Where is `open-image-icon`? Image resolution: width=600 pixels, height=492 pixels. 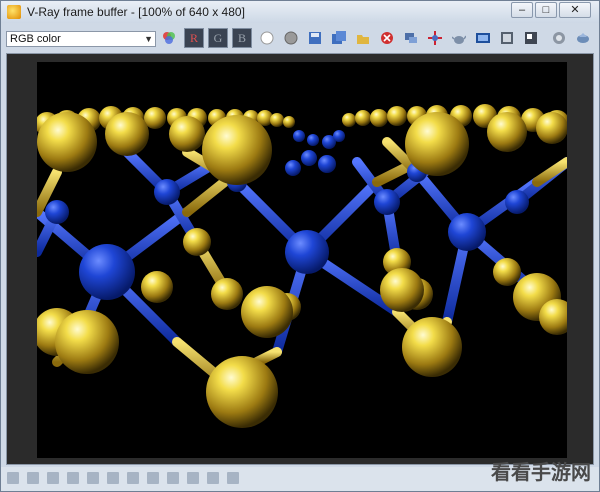
open-image-icon is located at coordinates (363, 39).